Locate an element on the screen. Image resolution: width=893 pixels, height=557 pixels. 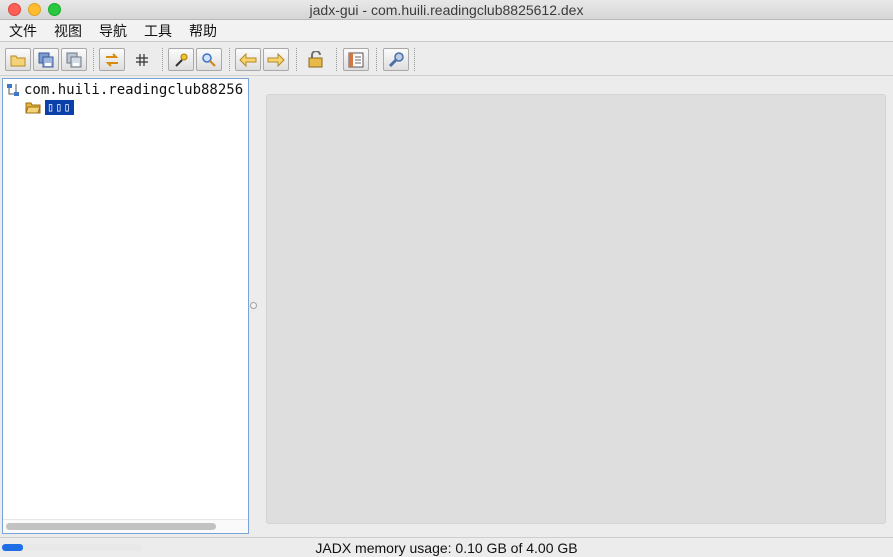
forward-button is located at coordinates (276, 59).